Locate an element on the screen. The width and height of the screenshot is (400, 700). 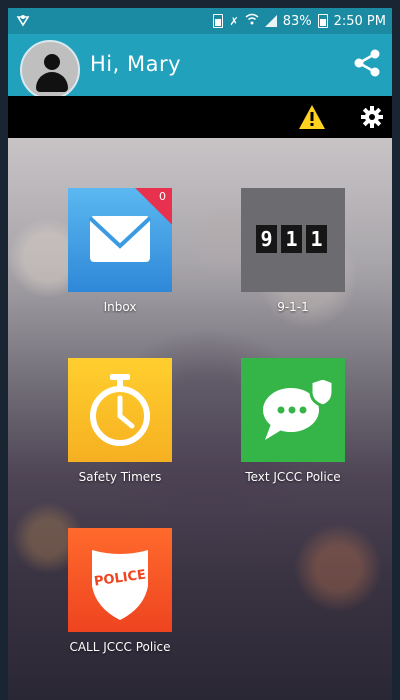
digit-1: 1 is located at coordinates (291, 239).